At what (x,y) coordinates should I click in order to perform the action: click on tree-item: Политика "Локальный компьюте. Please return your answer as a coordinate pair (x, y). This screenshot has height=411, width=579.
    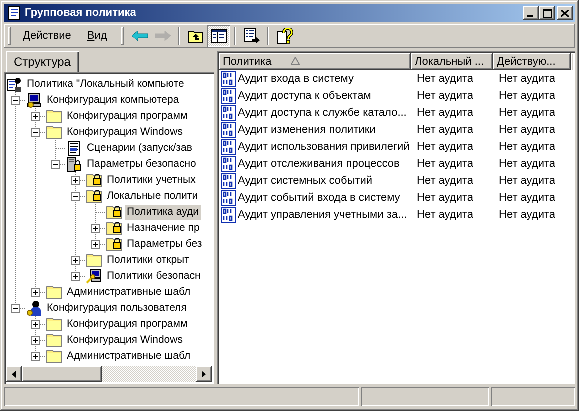
    Looking at the image, I should click on (105, 84).